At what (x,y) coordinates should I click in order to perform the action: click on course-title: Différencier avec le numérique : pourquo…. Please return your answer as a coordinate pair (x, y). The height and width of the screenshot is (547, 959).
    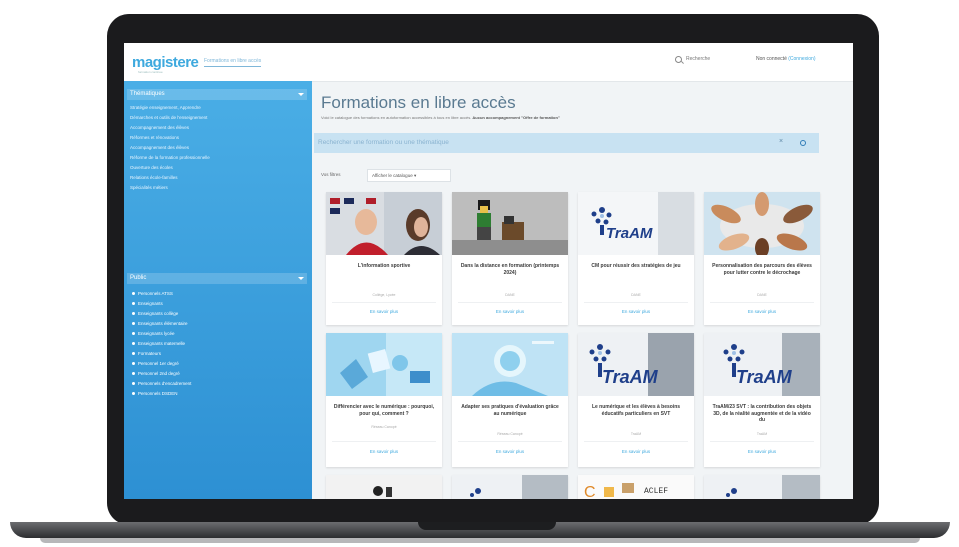
    Looking at the image, I should click on (384, 410).